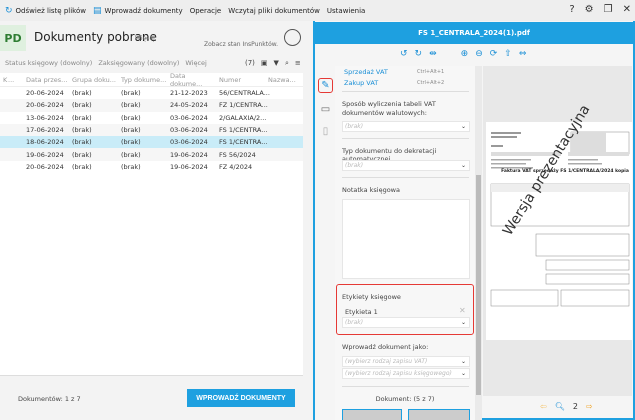  What do you see at coordinates (241, 44) in the screenshot?
I see `inspunkt-link: Zobacz stan InsPunktów.` at bounding box center [241, 44].